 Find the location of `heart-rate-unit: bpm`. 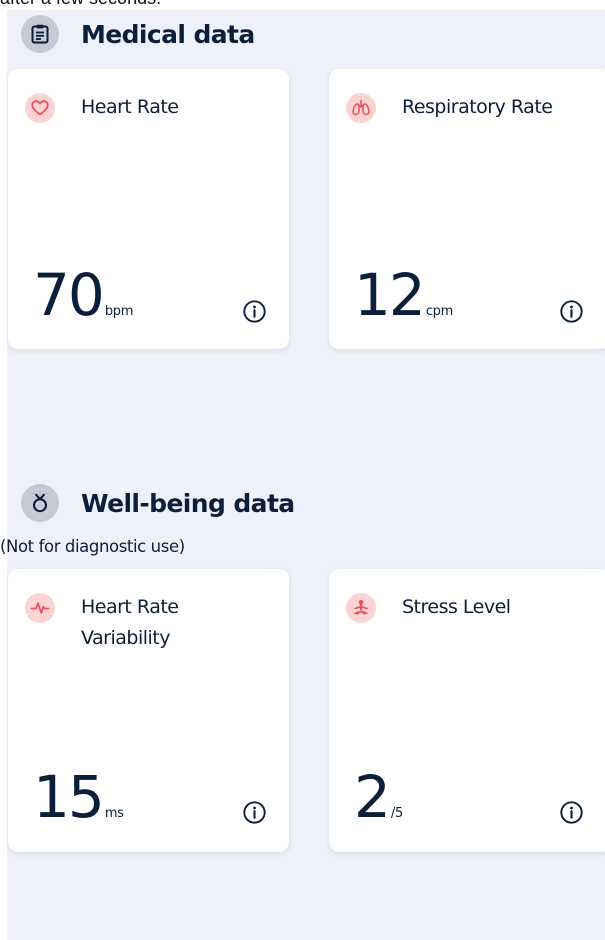

heart-rate-unit: bpm is located at coordinates (119, 311).